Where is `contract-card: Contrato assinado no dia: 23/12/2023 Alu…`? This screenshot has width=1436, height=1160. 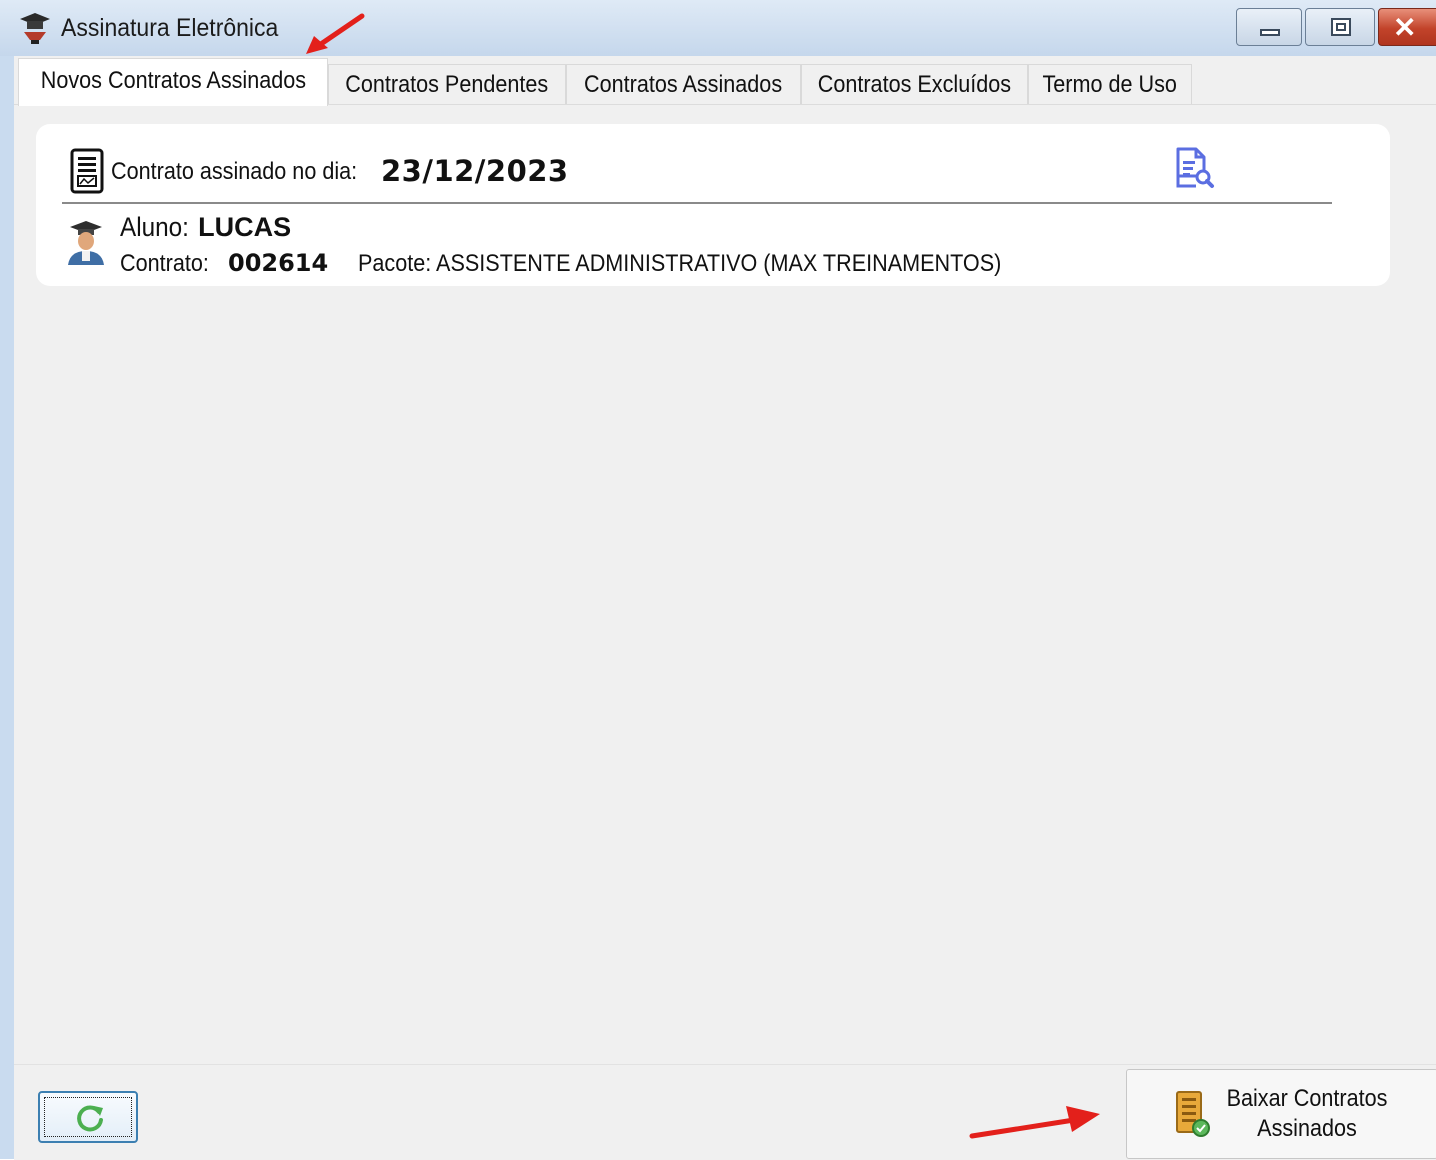 contract-card: Contrato assinado no dia: 23/12/2023 Alu… is located at coordinates (713, 205).